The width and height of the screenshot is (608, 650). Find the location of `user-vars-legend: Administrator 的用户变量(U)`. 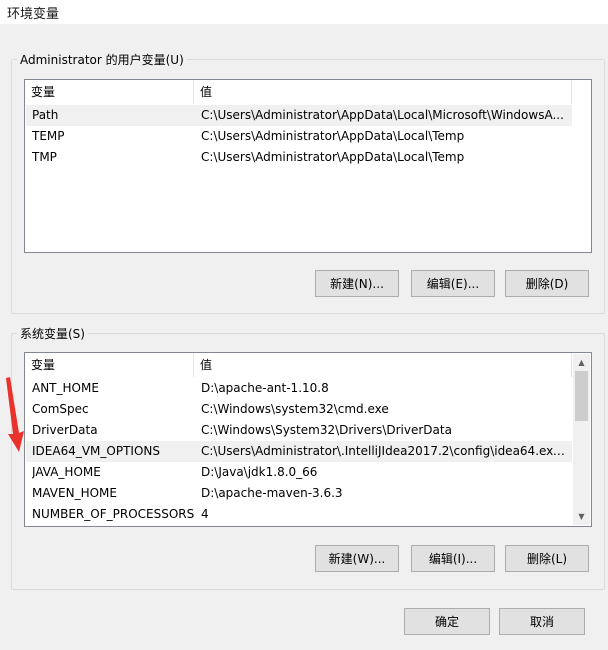

user-vars-legend: Administrator 的用户变量(U) is located at coordinates (102, 59).